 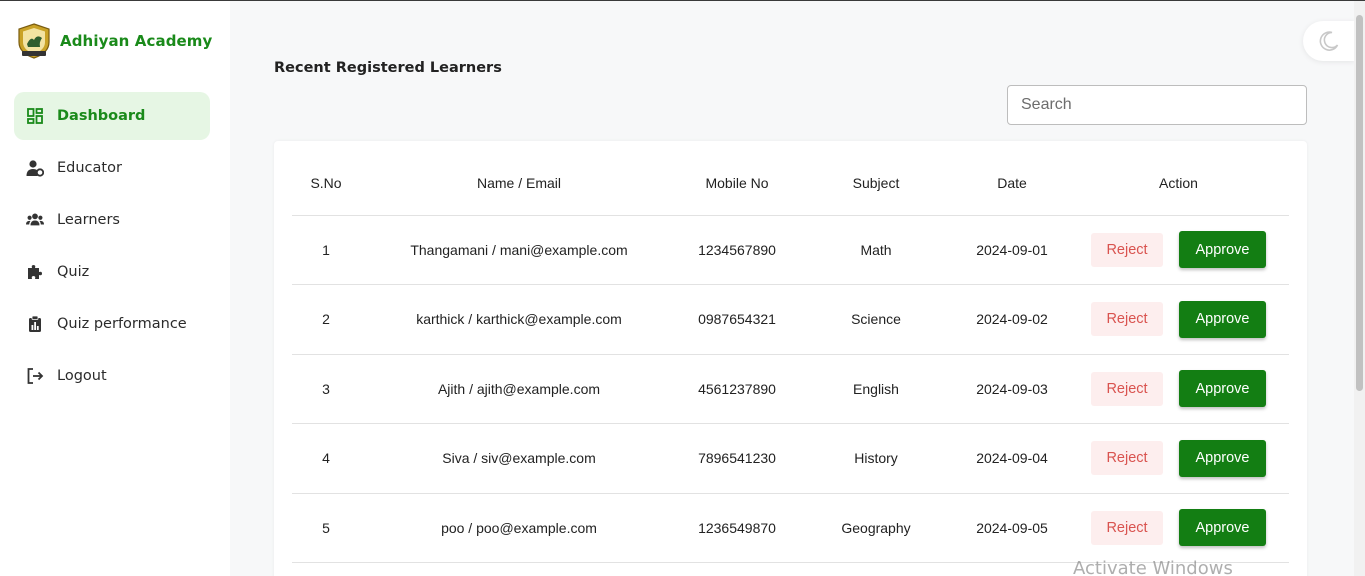 I want to click on cell-sno: 4, so click(x=326, y=458).